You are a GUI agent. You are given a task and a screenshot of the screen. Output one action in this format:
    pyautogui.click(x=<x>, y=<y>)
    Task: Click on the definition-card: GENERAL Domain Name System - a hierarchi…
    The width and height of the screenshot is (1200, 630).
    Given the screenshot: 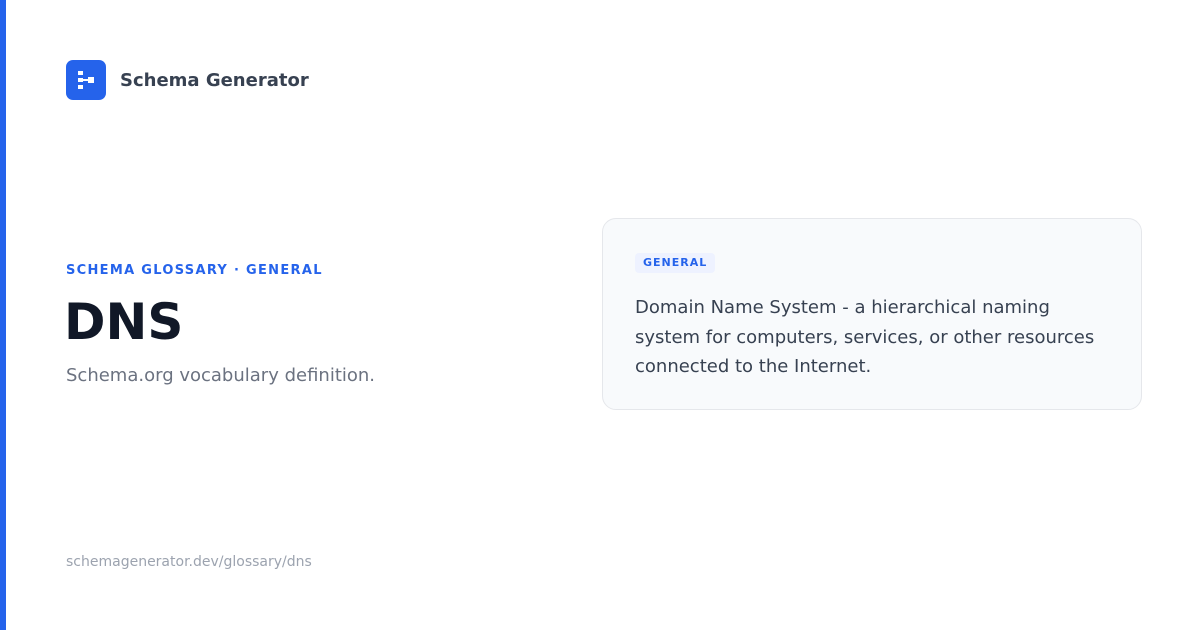 What is the action you would take?
    pyautogui.click(x=872, y=314)
    